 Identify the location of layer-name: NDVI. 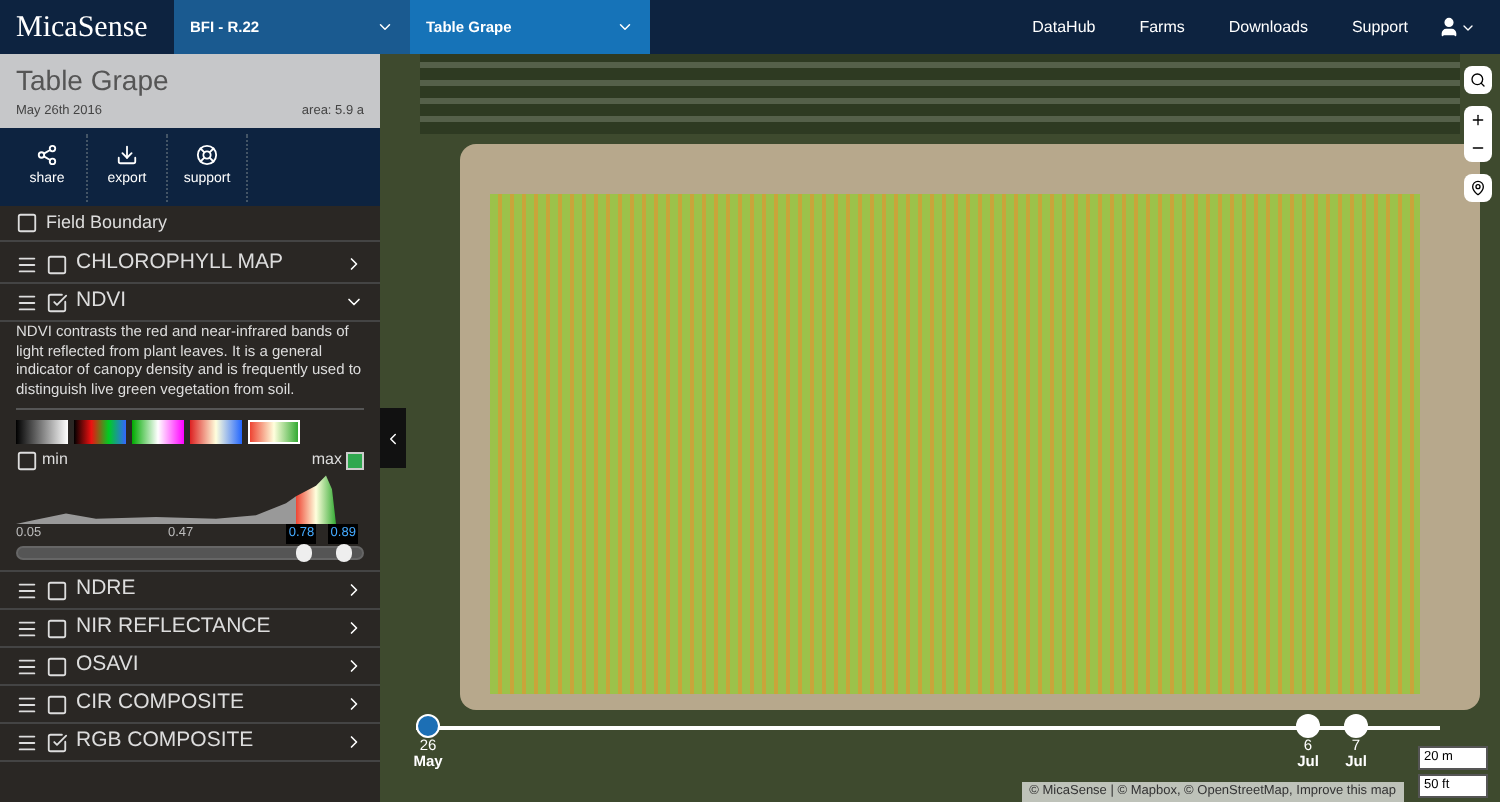
(206, 302).